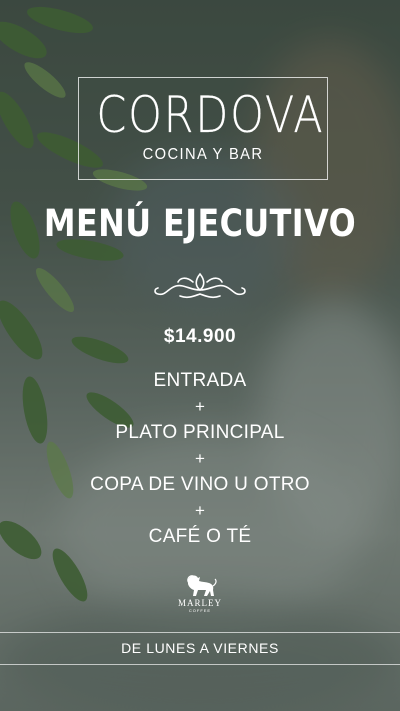 This screenshot has height=711, width=400. What do you see at coordinates (200, 664) in the screenshot?
I see `divider-bottom` at bounding box center [200, 664].